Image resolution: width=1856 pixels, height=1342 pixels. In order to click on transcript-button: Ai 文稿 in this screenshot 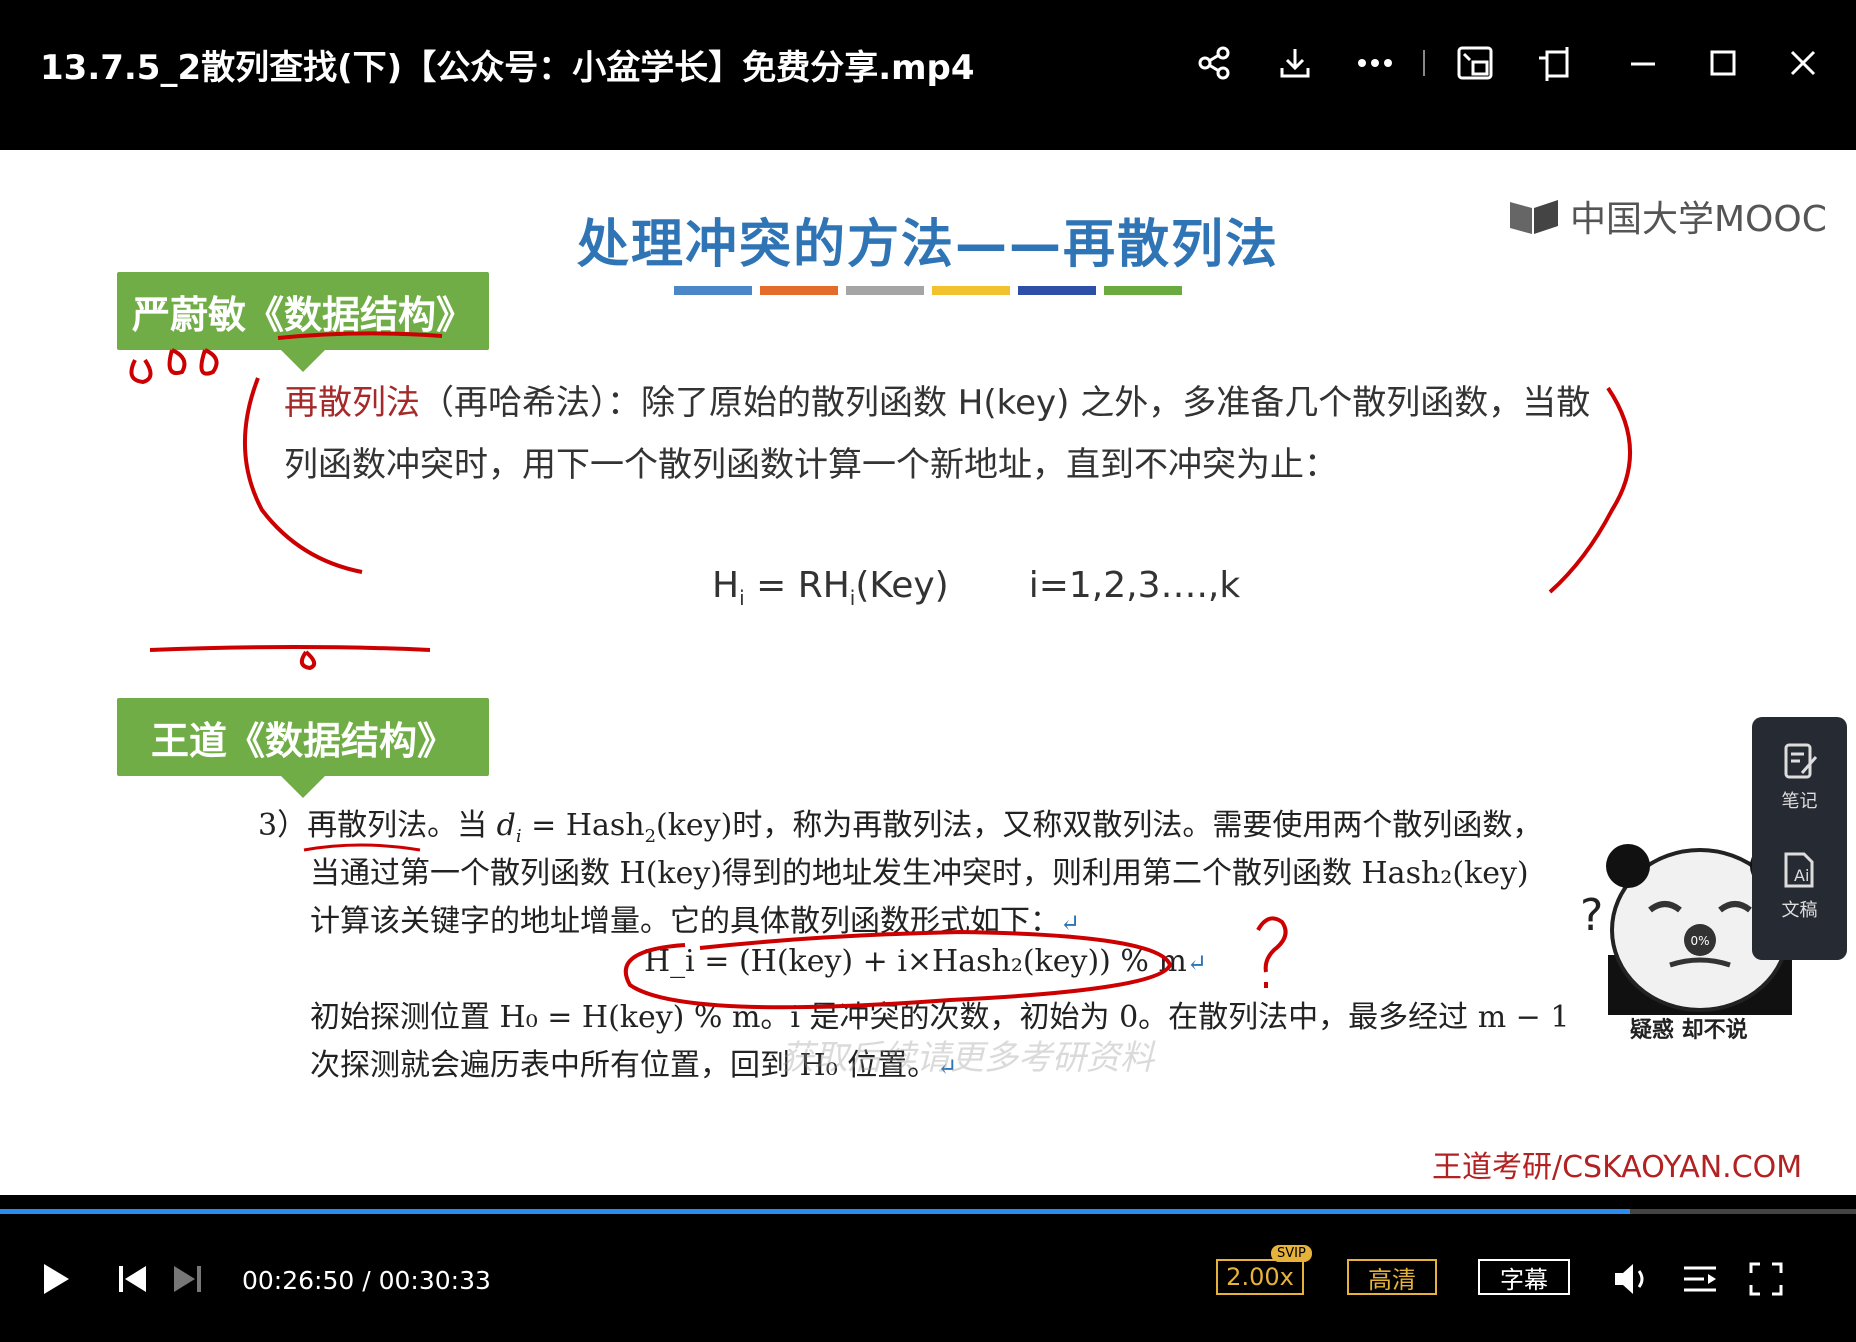, I will do `click(1799, 886)`.